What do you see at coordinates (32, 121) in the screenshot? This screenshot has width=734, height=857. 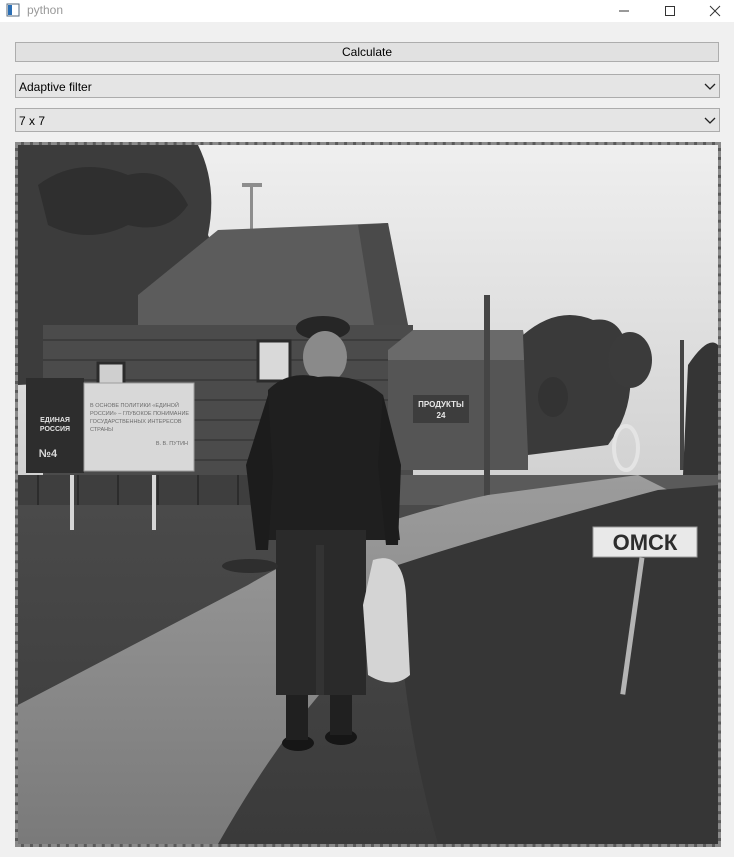 I see `kernel-size-value: 7 x 7` at bounding box center [32, 121].